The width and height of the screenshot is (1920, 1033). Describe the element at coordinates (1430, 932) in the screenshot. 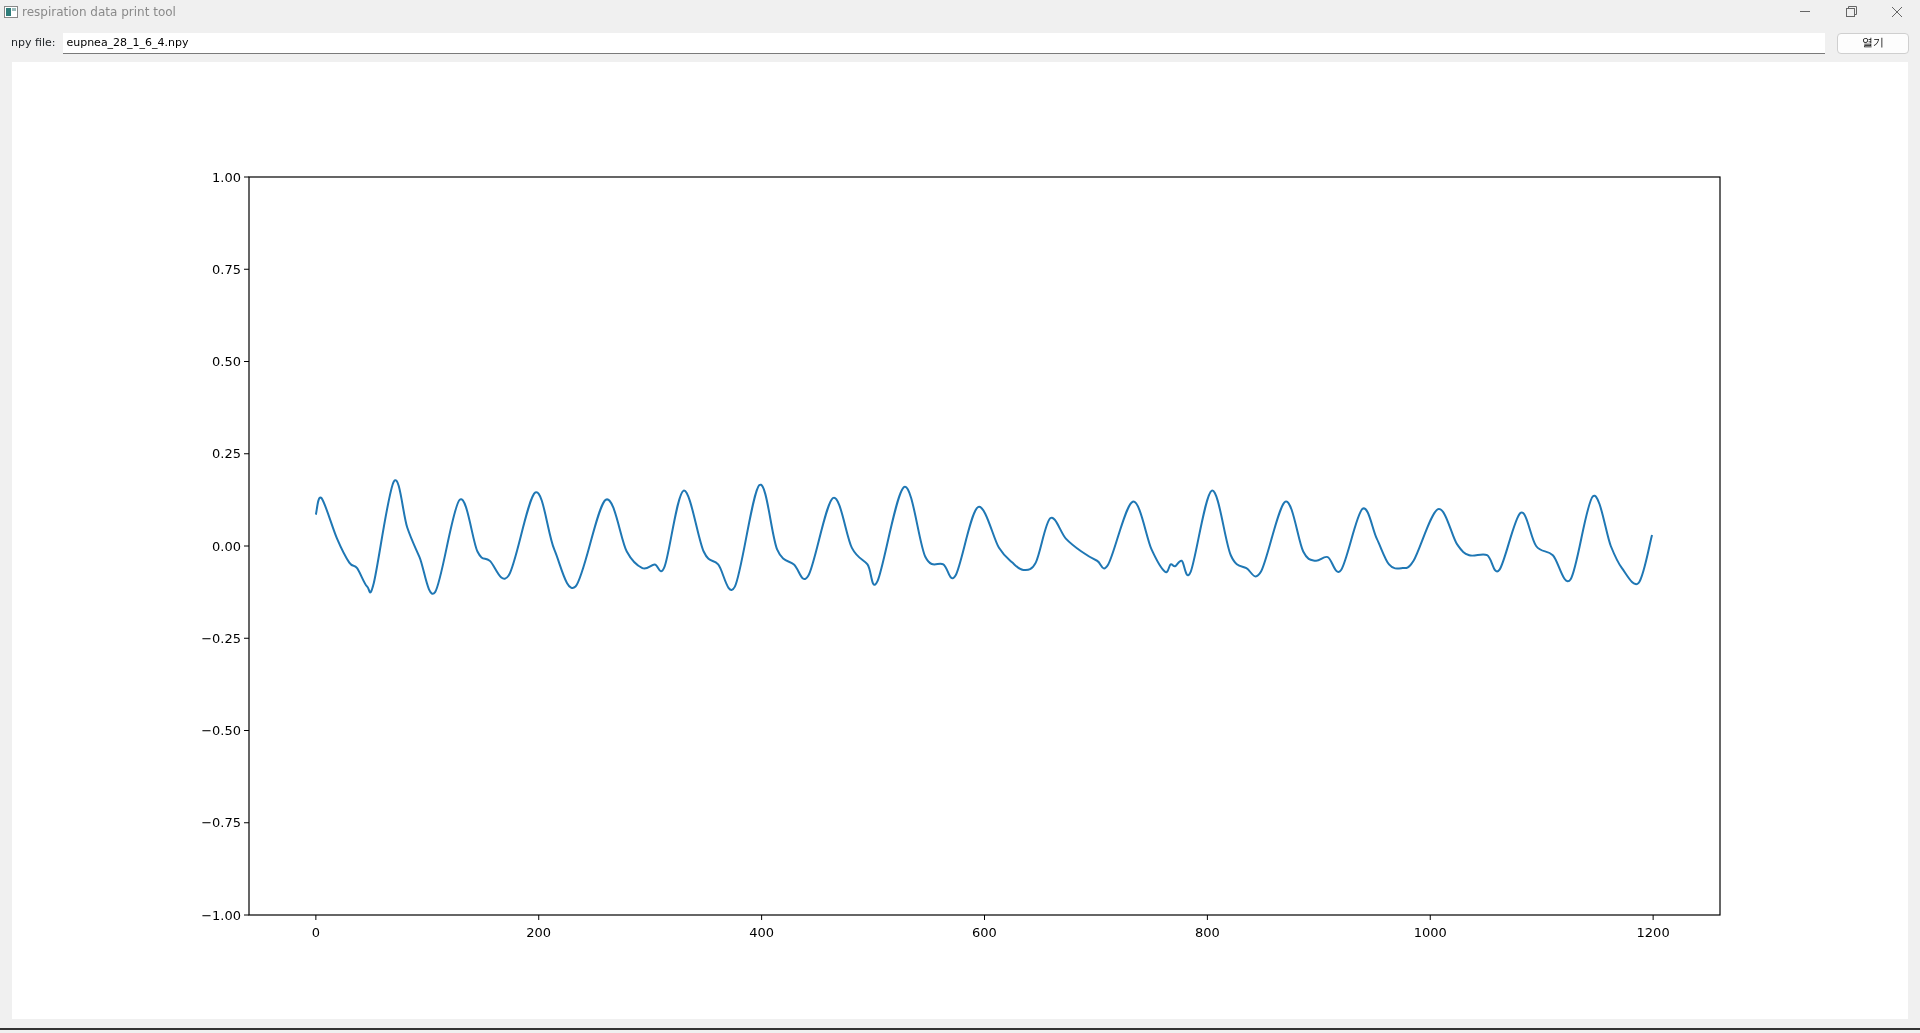

I see `x-tick-label: 1000` at that location.